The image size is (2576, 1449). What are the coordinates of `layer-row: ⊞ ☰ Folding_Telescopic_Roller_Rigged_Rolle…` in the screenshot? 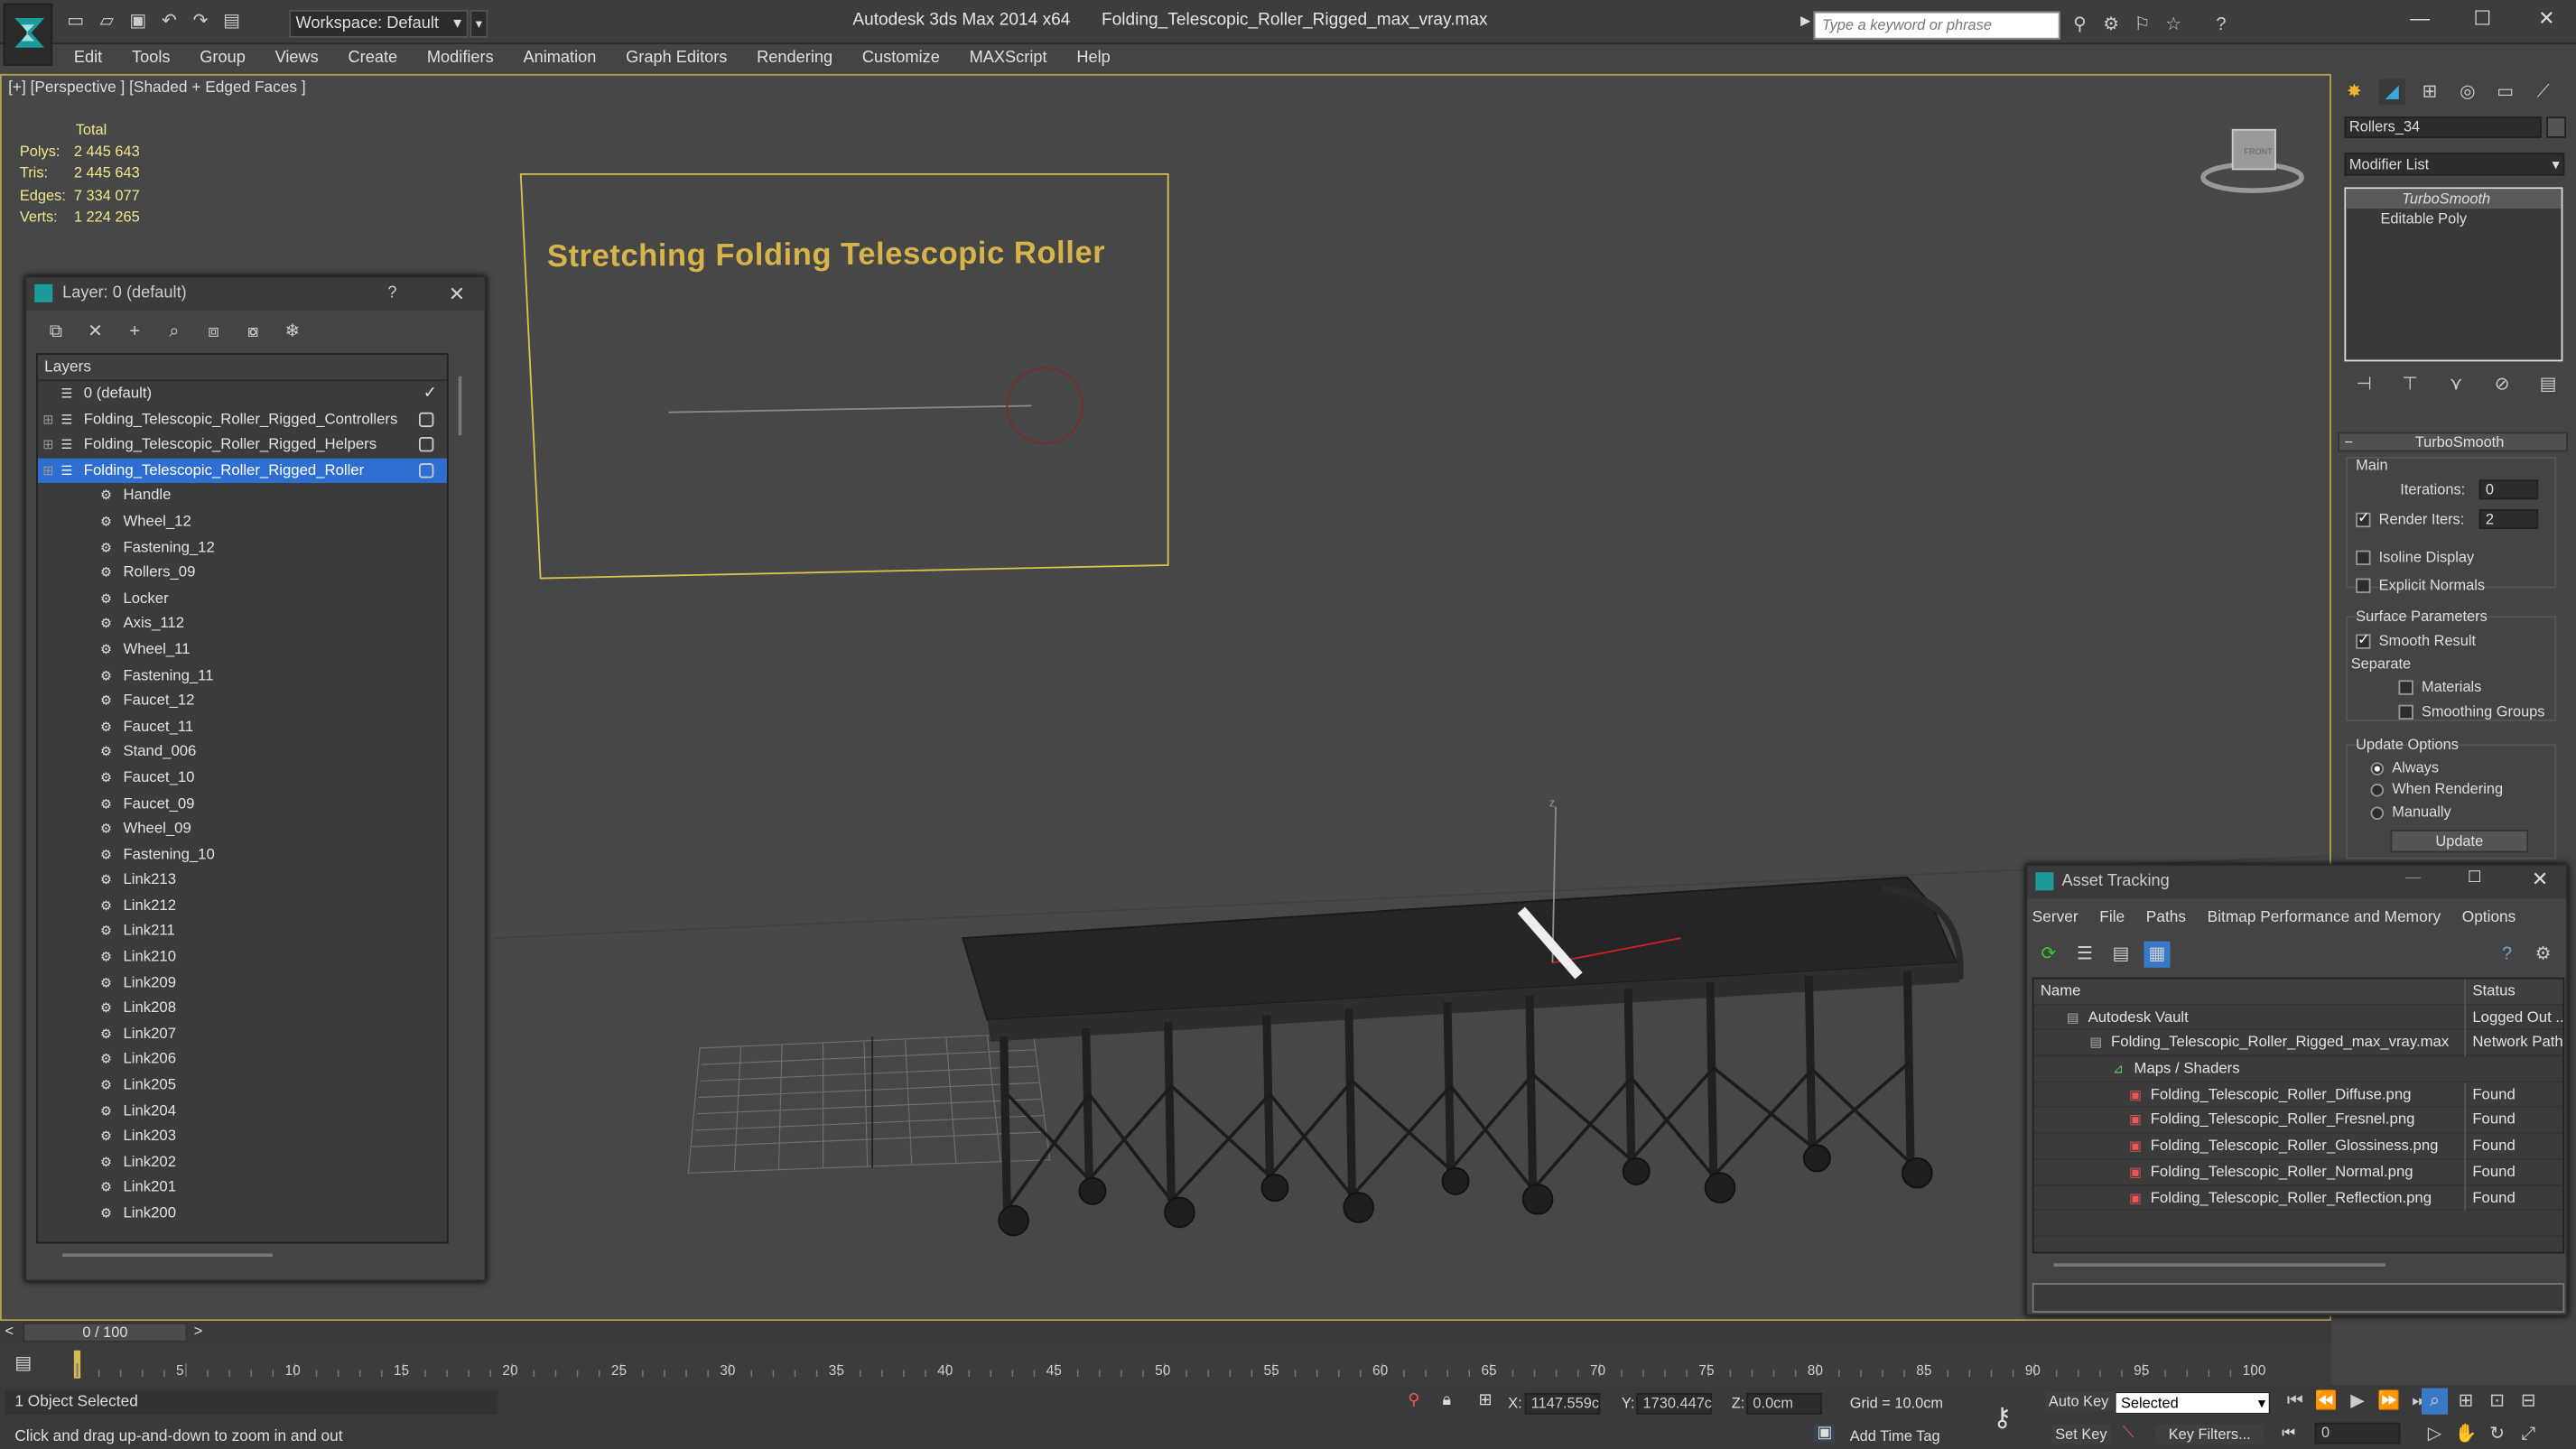 It's located at (242, 471).